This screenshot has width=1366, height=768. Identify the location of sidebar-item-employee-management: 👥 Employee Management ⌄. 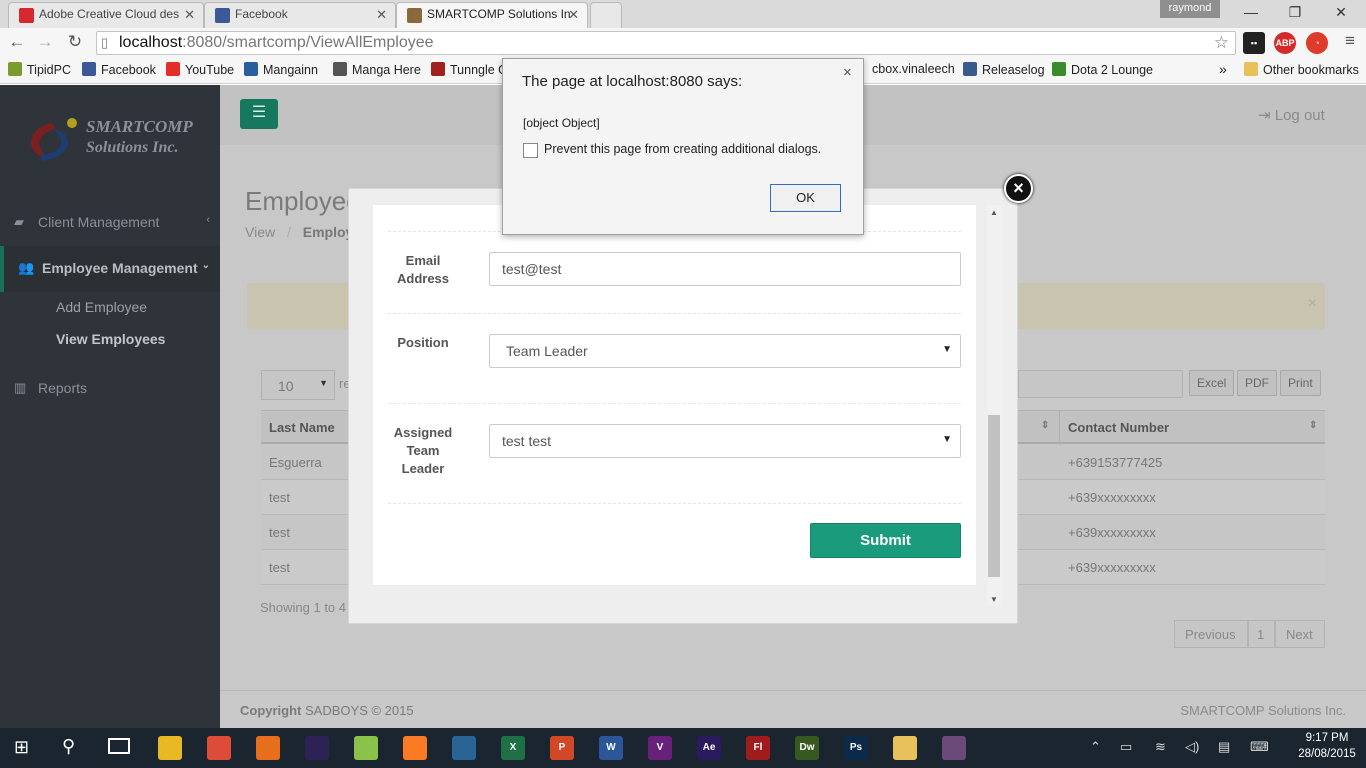
(110, 269).